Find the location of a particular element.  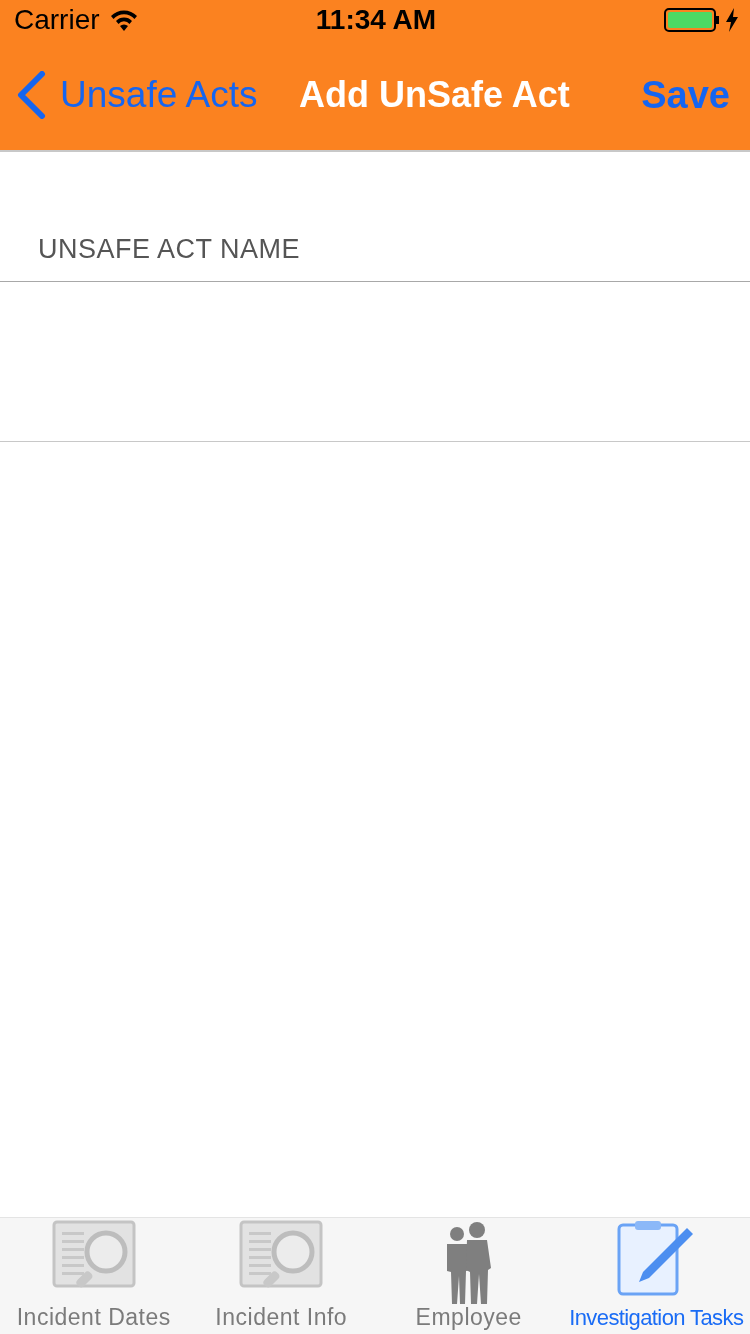

tab-bar-item: Employee is located at coordinates (469, 1276).